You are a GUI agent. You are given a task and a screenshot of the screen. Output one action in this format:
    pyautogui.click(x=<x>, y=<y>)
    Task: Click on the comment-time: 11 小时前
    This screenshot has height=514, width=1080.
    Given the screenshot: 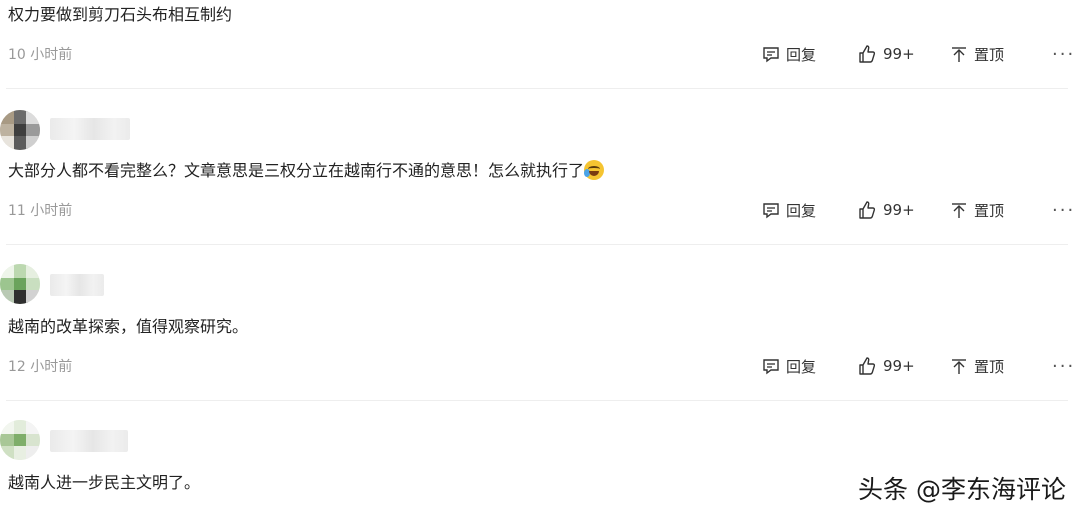 What is the action you would take?
    pyautogui.click(x=40, y=211)
    